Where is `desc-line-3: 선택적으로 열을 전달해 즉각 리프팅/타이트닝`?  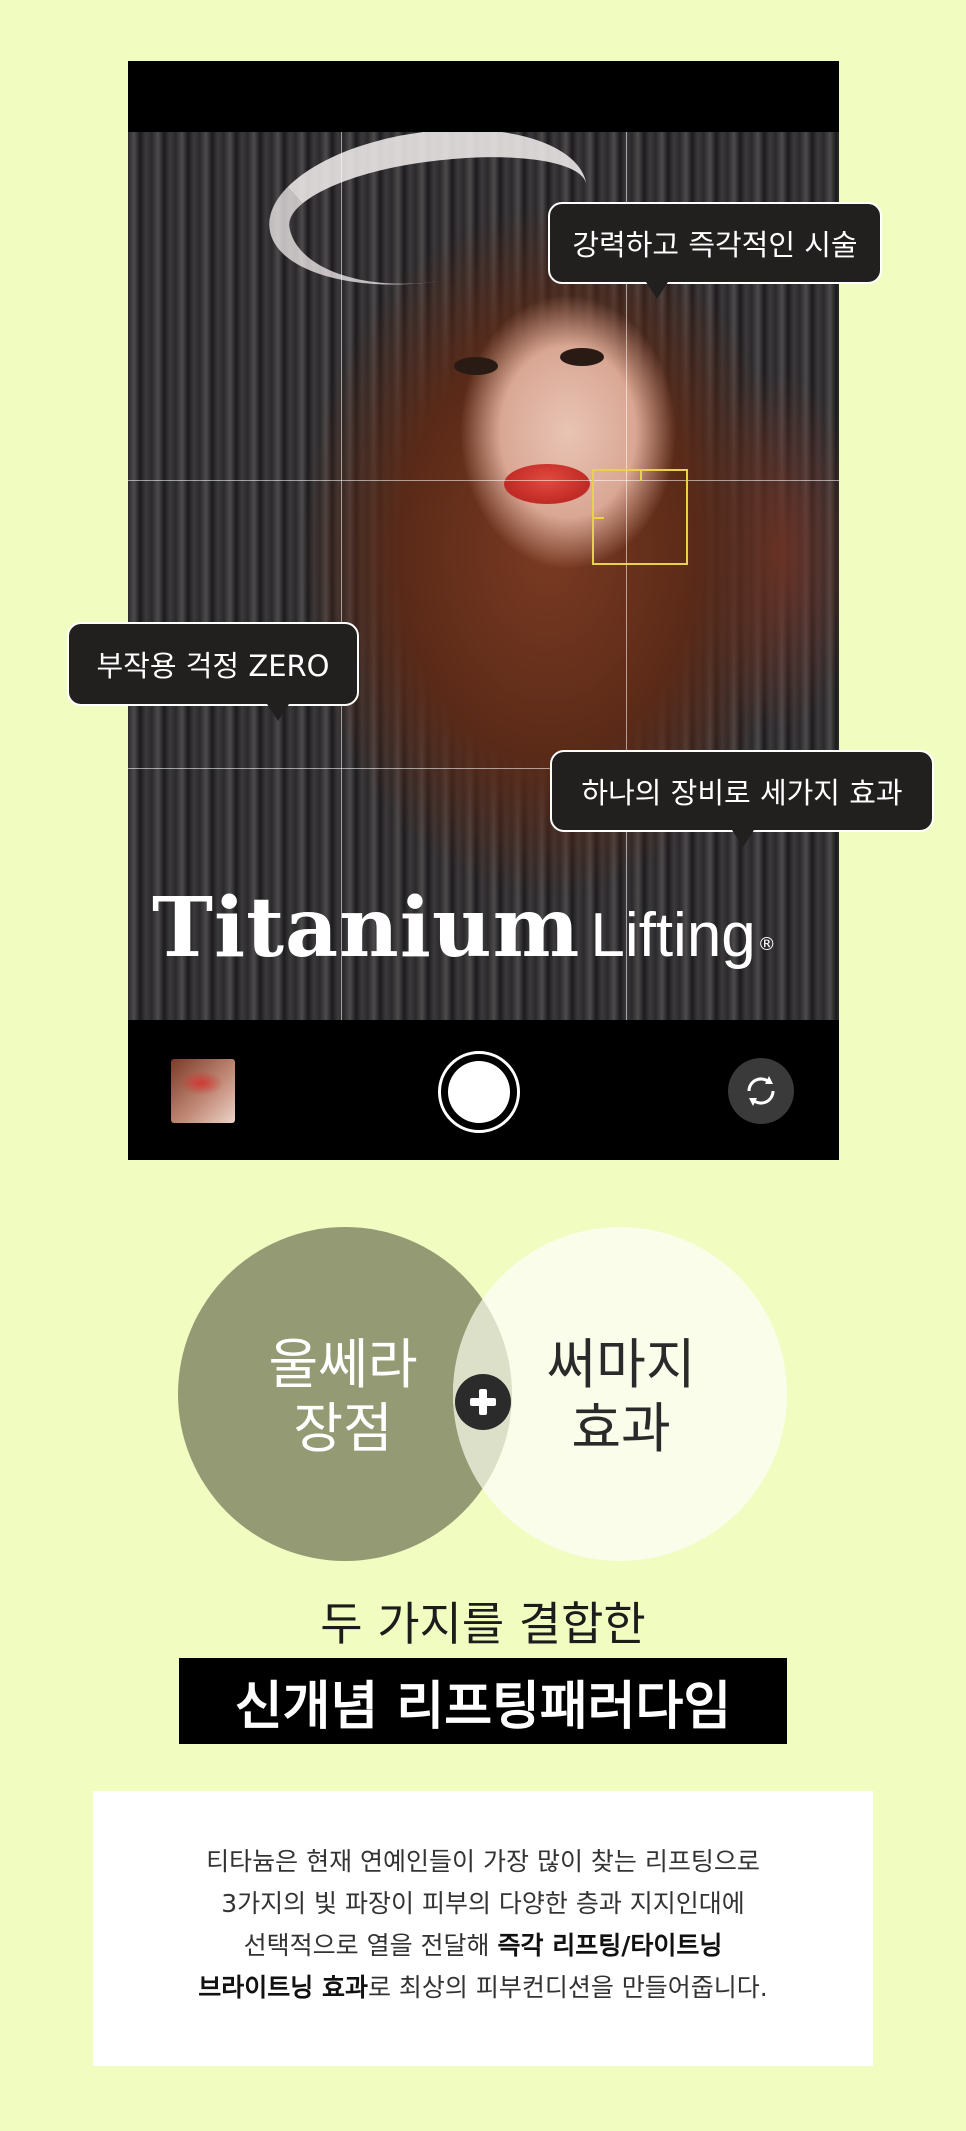 desc-line-3: 선택적으로 열을 전달해 즉각 리프팅/타이트닝 is located at coordinates (483, 1946).